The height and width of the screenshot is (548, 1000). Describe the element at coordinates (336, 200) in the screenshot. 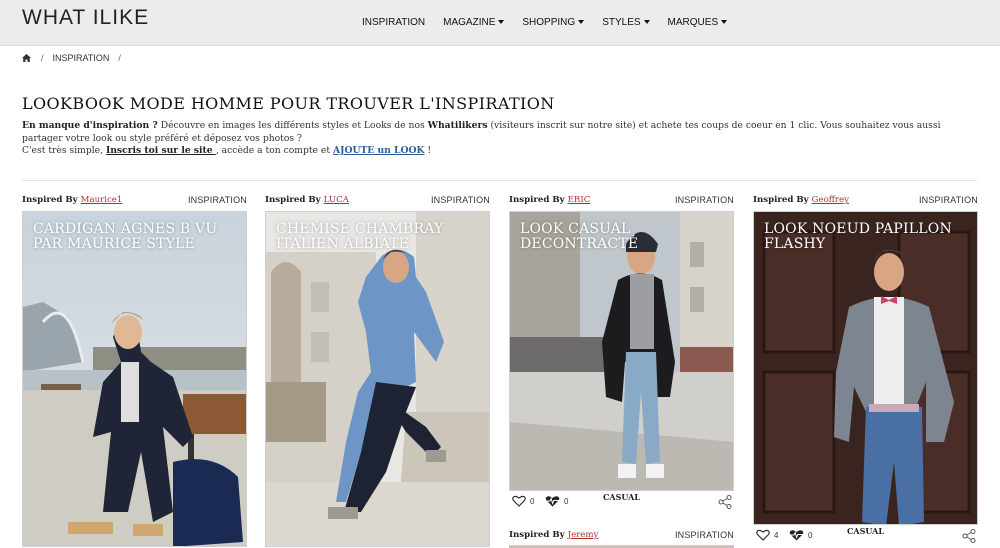

I see `author-link: LUCA` at that location.